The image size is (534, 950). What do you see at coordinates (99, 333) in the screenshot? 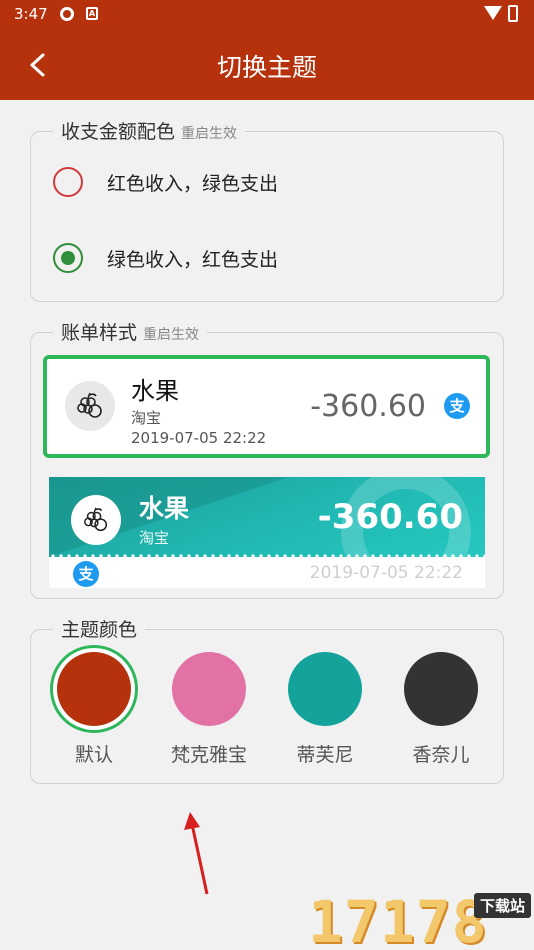
I see `bill-style-title: 账单样式` at bounding box center [99, 333].